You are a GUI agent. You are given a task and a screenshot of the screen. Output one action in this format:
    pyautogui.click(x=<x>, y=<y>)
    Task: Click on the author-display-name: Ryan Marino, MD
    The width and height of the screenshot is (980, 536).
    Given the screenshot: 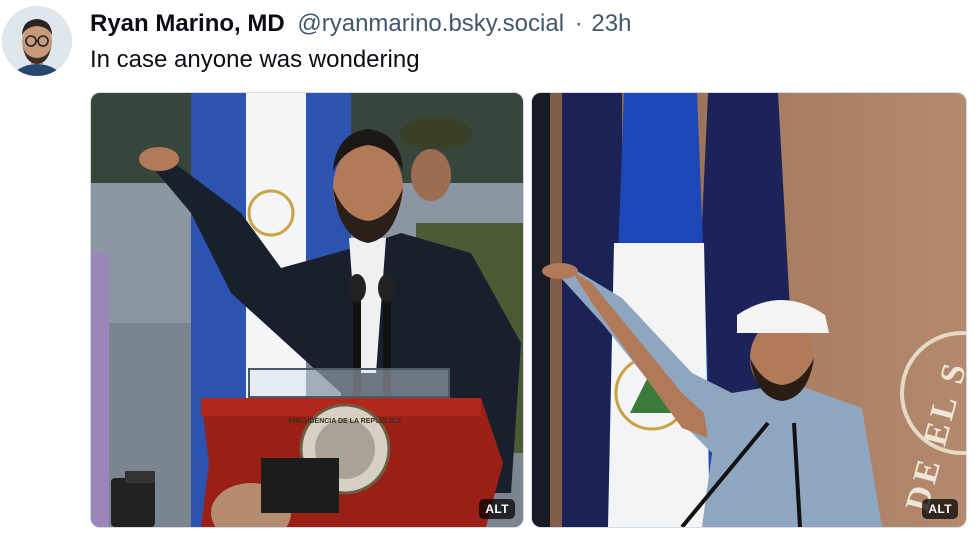 What is the action you would take?
    pyautogui.click(x=187, y=23)
    